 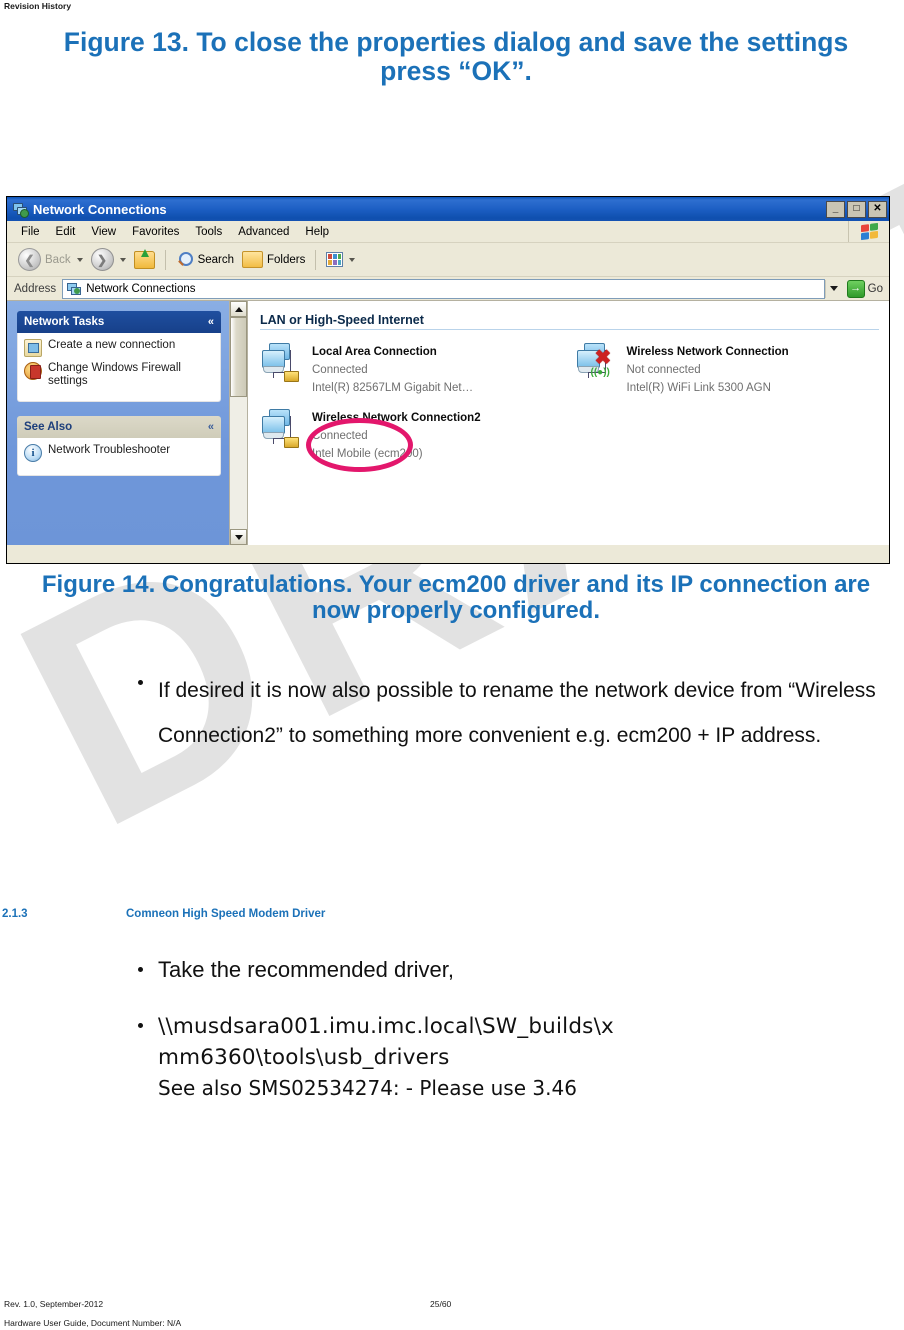 I want to click on address-dropdown-button, so click(x=833, y=288).